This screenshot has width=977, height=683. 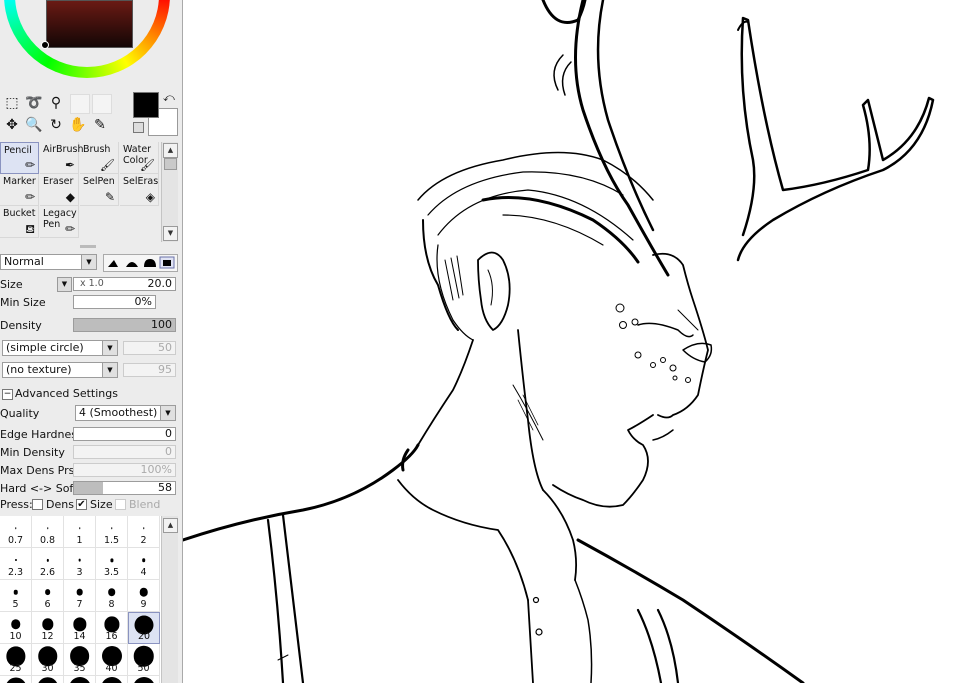 What do you see at coordinates (143, 668) in the screenshot?
I see `brush-size-label: 50` at bounding box center [143, 668].